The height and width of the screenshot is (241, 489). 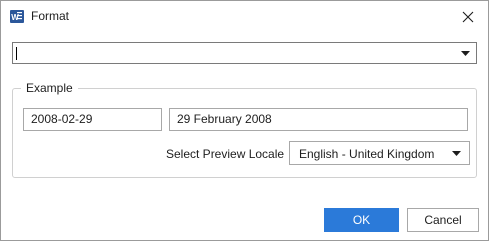 I want to click on svg-text: W, so click(x=15, y=17).